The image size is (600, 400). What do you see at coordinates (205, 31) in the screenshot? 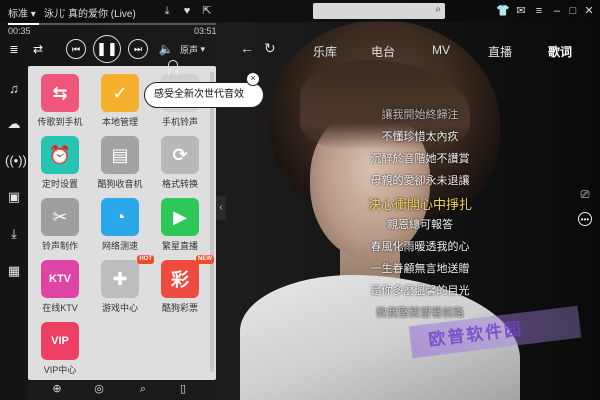
I see `total-time: 03:51` at bounding box center [205, 31].